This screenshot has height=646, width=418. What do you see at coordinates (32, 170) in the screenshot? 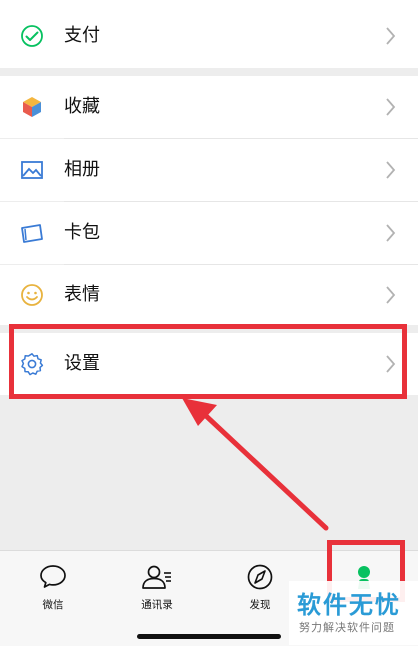
I see `picture-icon` at bounding box center [32, 170].